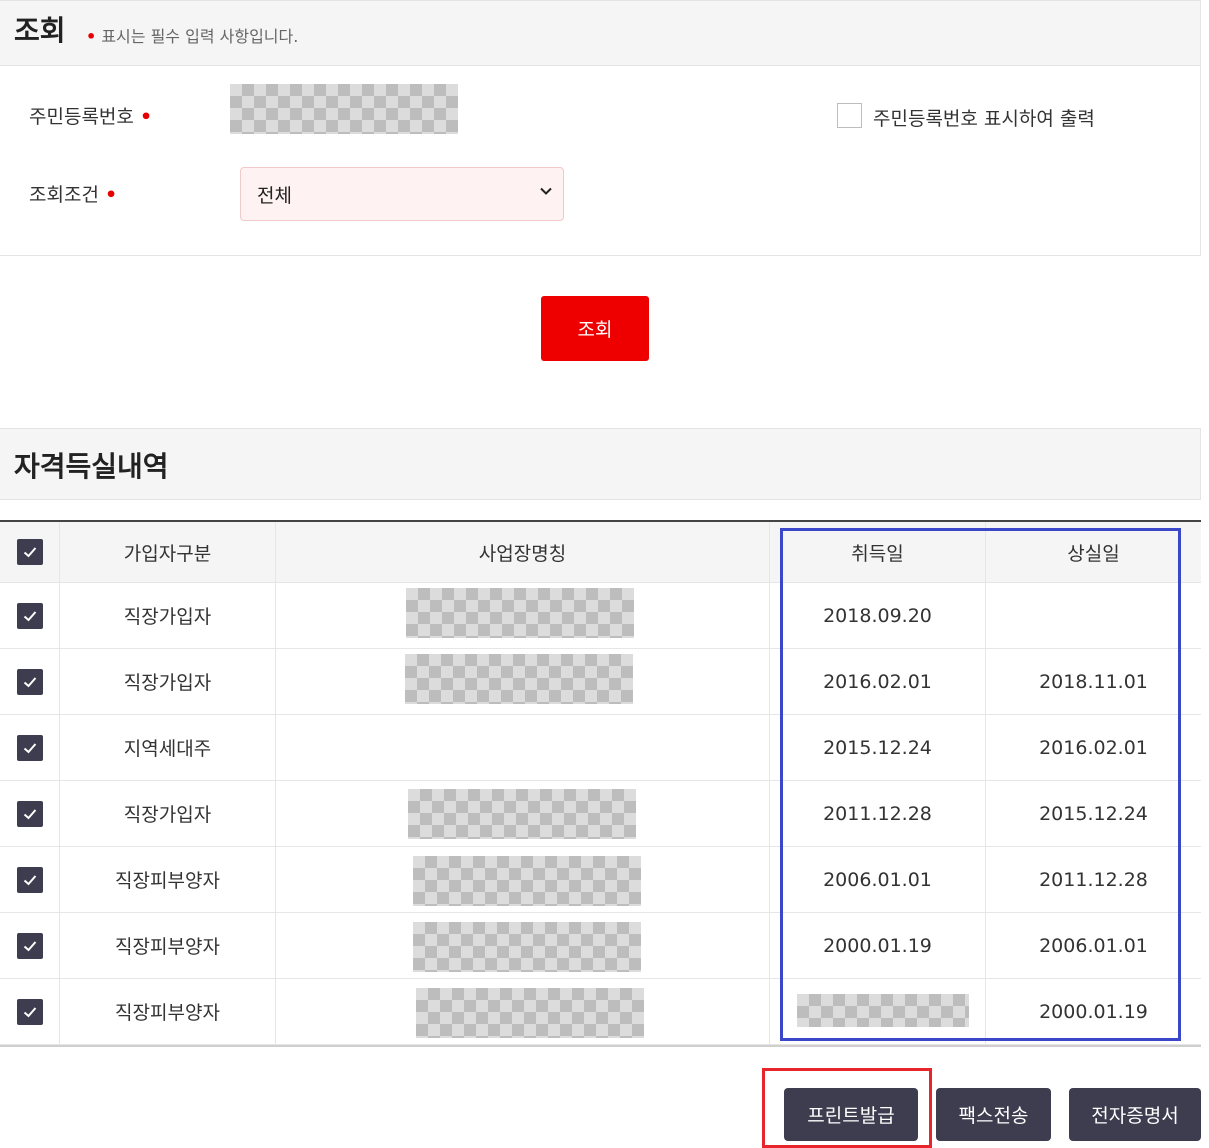  Describe the element at coordinates (600, 1046) in the screenshot. I see `table-bottom-border` at that location.